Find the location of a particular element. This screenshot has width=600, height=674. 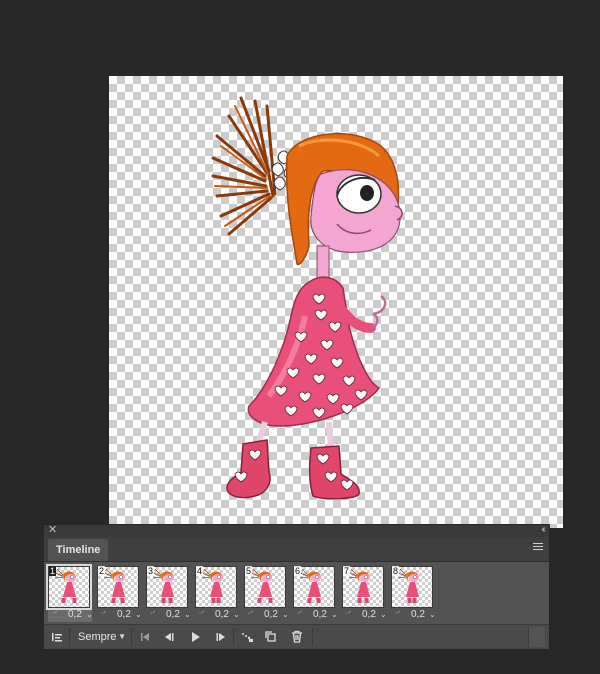

animation-frame: 5 ⸱ᐟ 0,2 ⌄ is located at coordinates (266, 594).